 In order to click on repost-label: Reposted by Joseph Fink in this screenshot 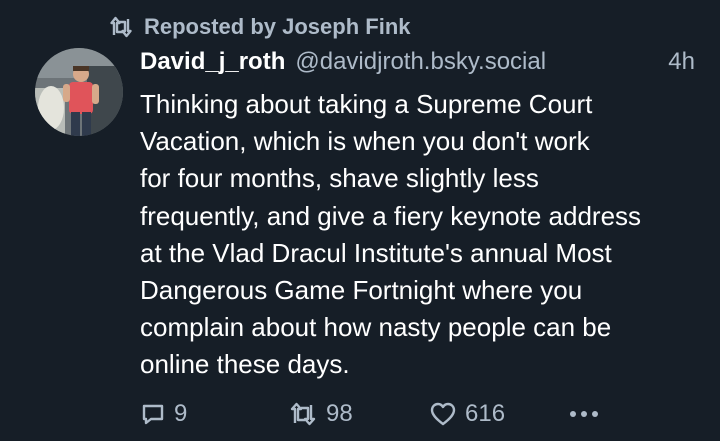, I will do `click(277, 26)`.